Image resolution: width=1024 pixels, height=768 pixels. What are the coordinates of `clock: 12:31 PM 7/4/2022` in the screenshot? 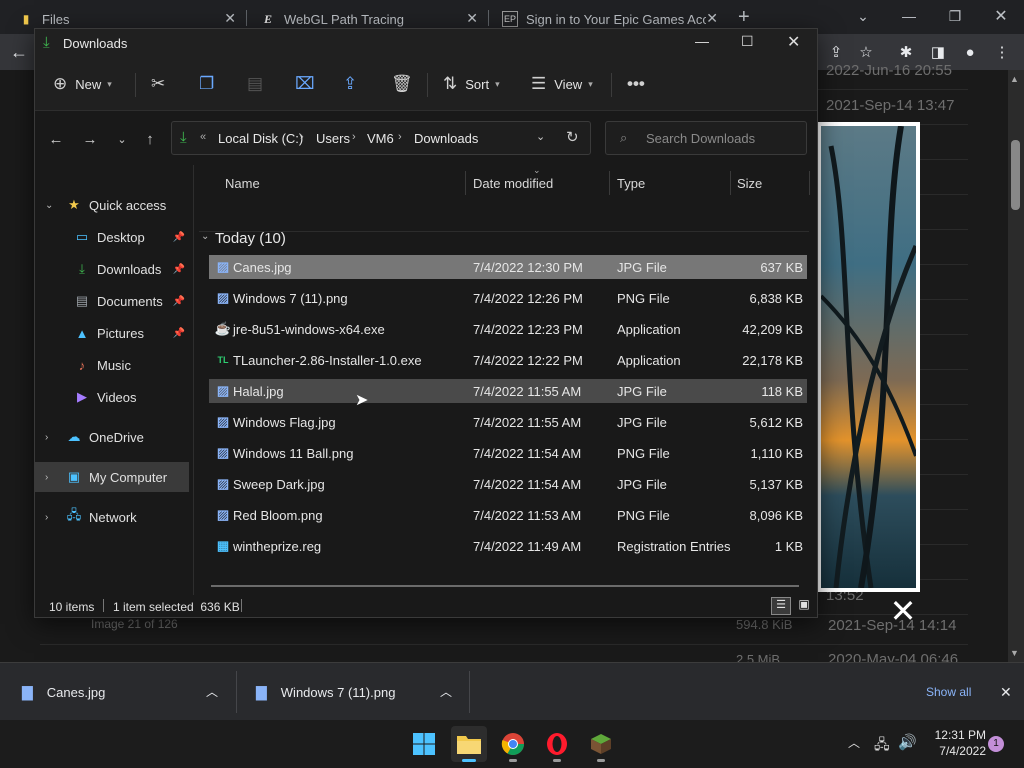 It's located at (957, 743).